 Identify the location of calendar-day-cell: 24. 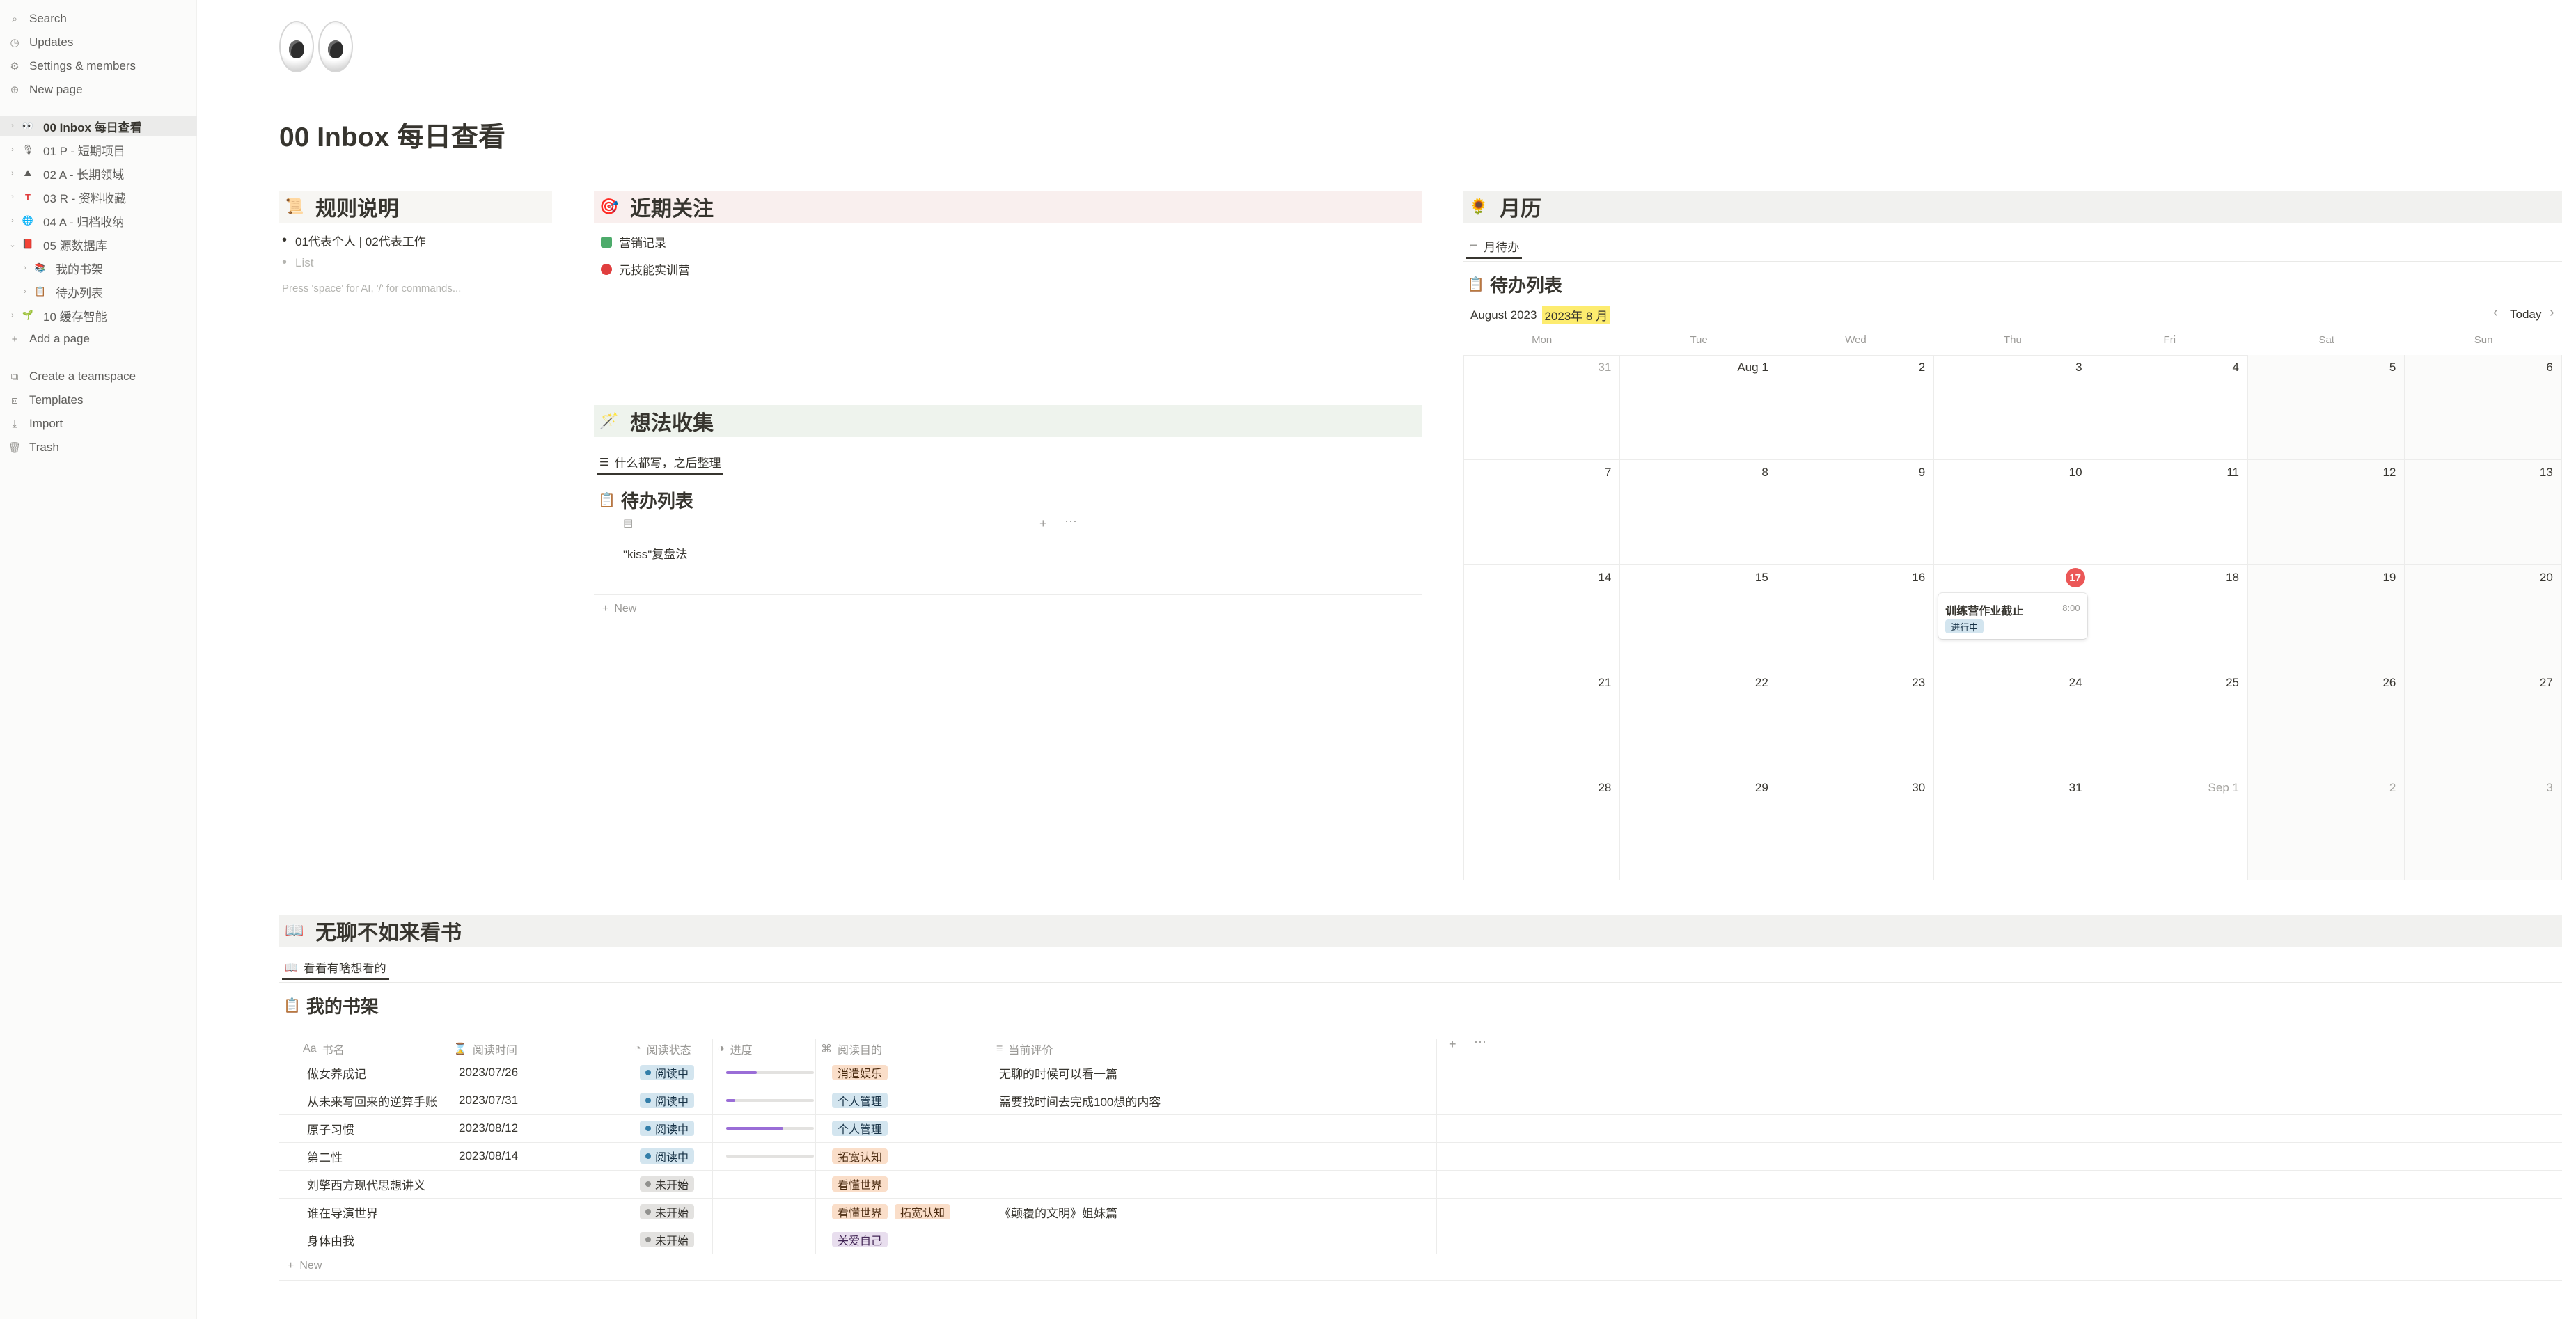
(2012, 722).